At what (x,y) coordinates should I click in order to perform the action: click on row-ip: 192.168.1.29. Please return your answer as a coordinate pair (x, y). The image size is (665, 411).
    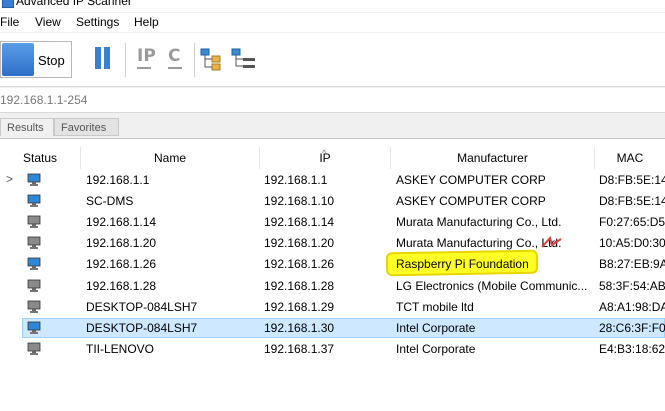
    Looking at the image, I should click on (299, 306).